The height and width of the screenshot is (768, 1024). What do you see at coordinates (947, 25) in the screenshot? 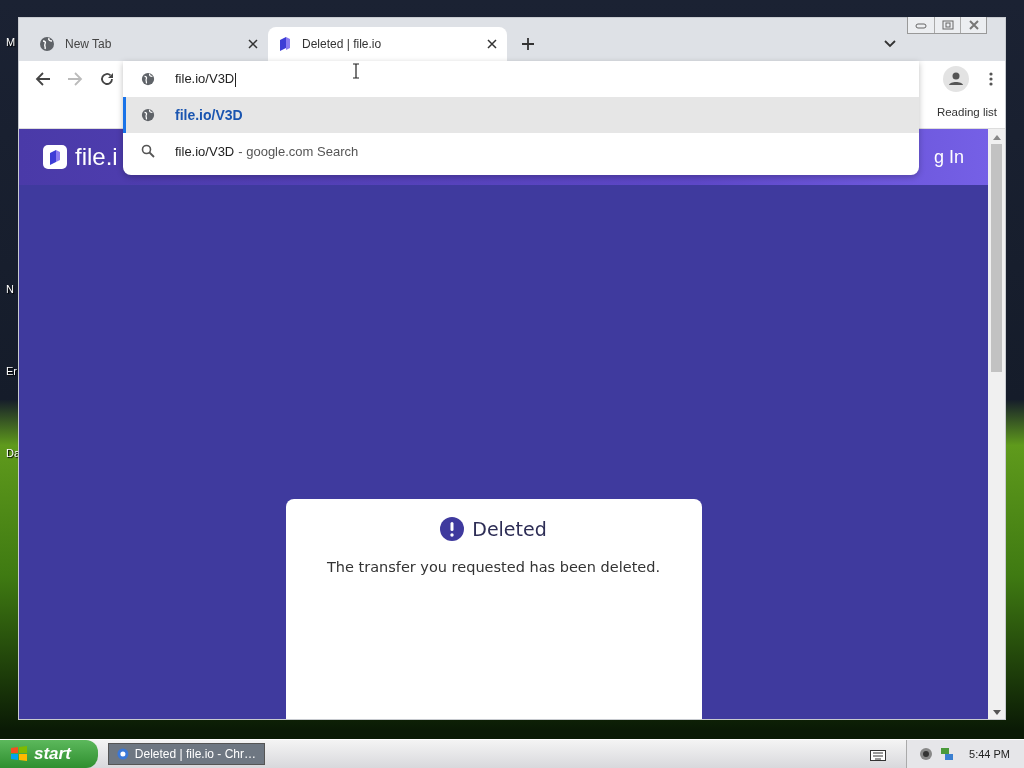
I see `restore-icon` at bounding box center [947, 25].